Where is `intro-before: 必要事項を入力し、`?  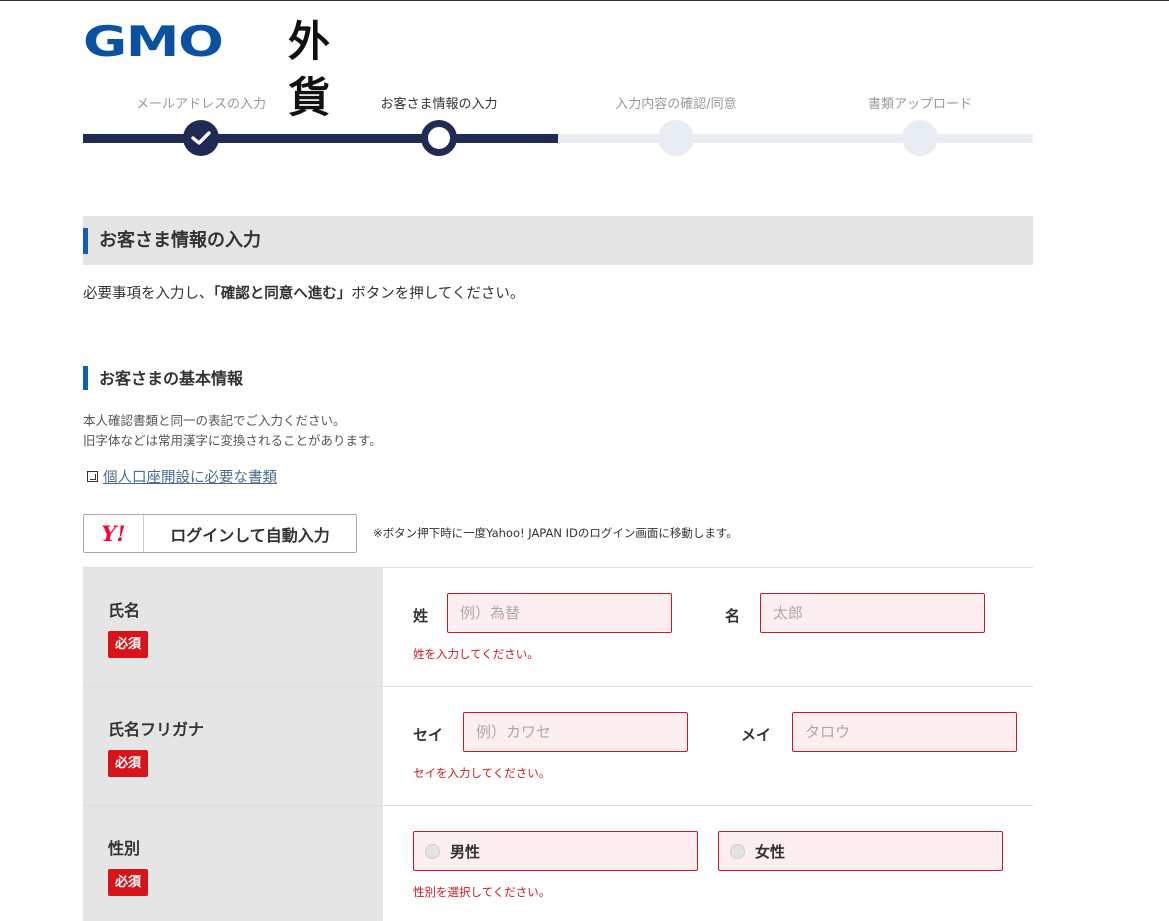 intro-before: 必要事項を入力し、 is located at coordinates (148, 294).